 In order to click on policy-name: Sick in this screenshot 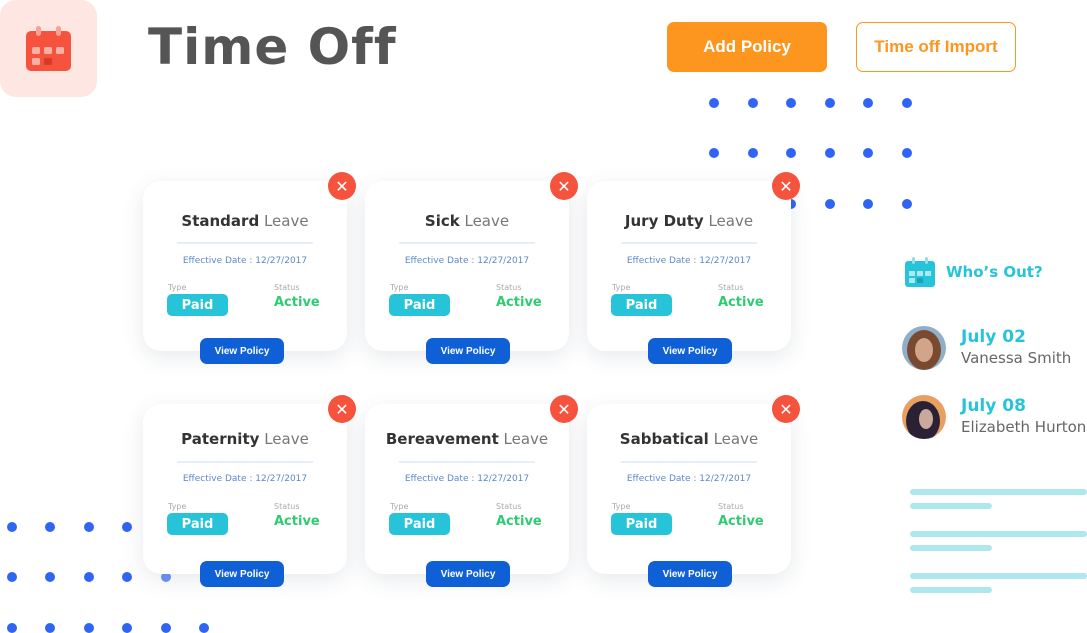, I will do `click(442, 221)`.